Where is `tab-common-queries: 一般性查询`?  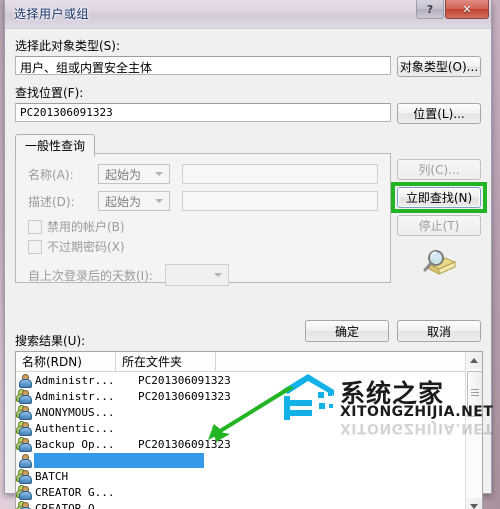 tab-common-queries: 一般性查询 is located at coordinates (55, 145).